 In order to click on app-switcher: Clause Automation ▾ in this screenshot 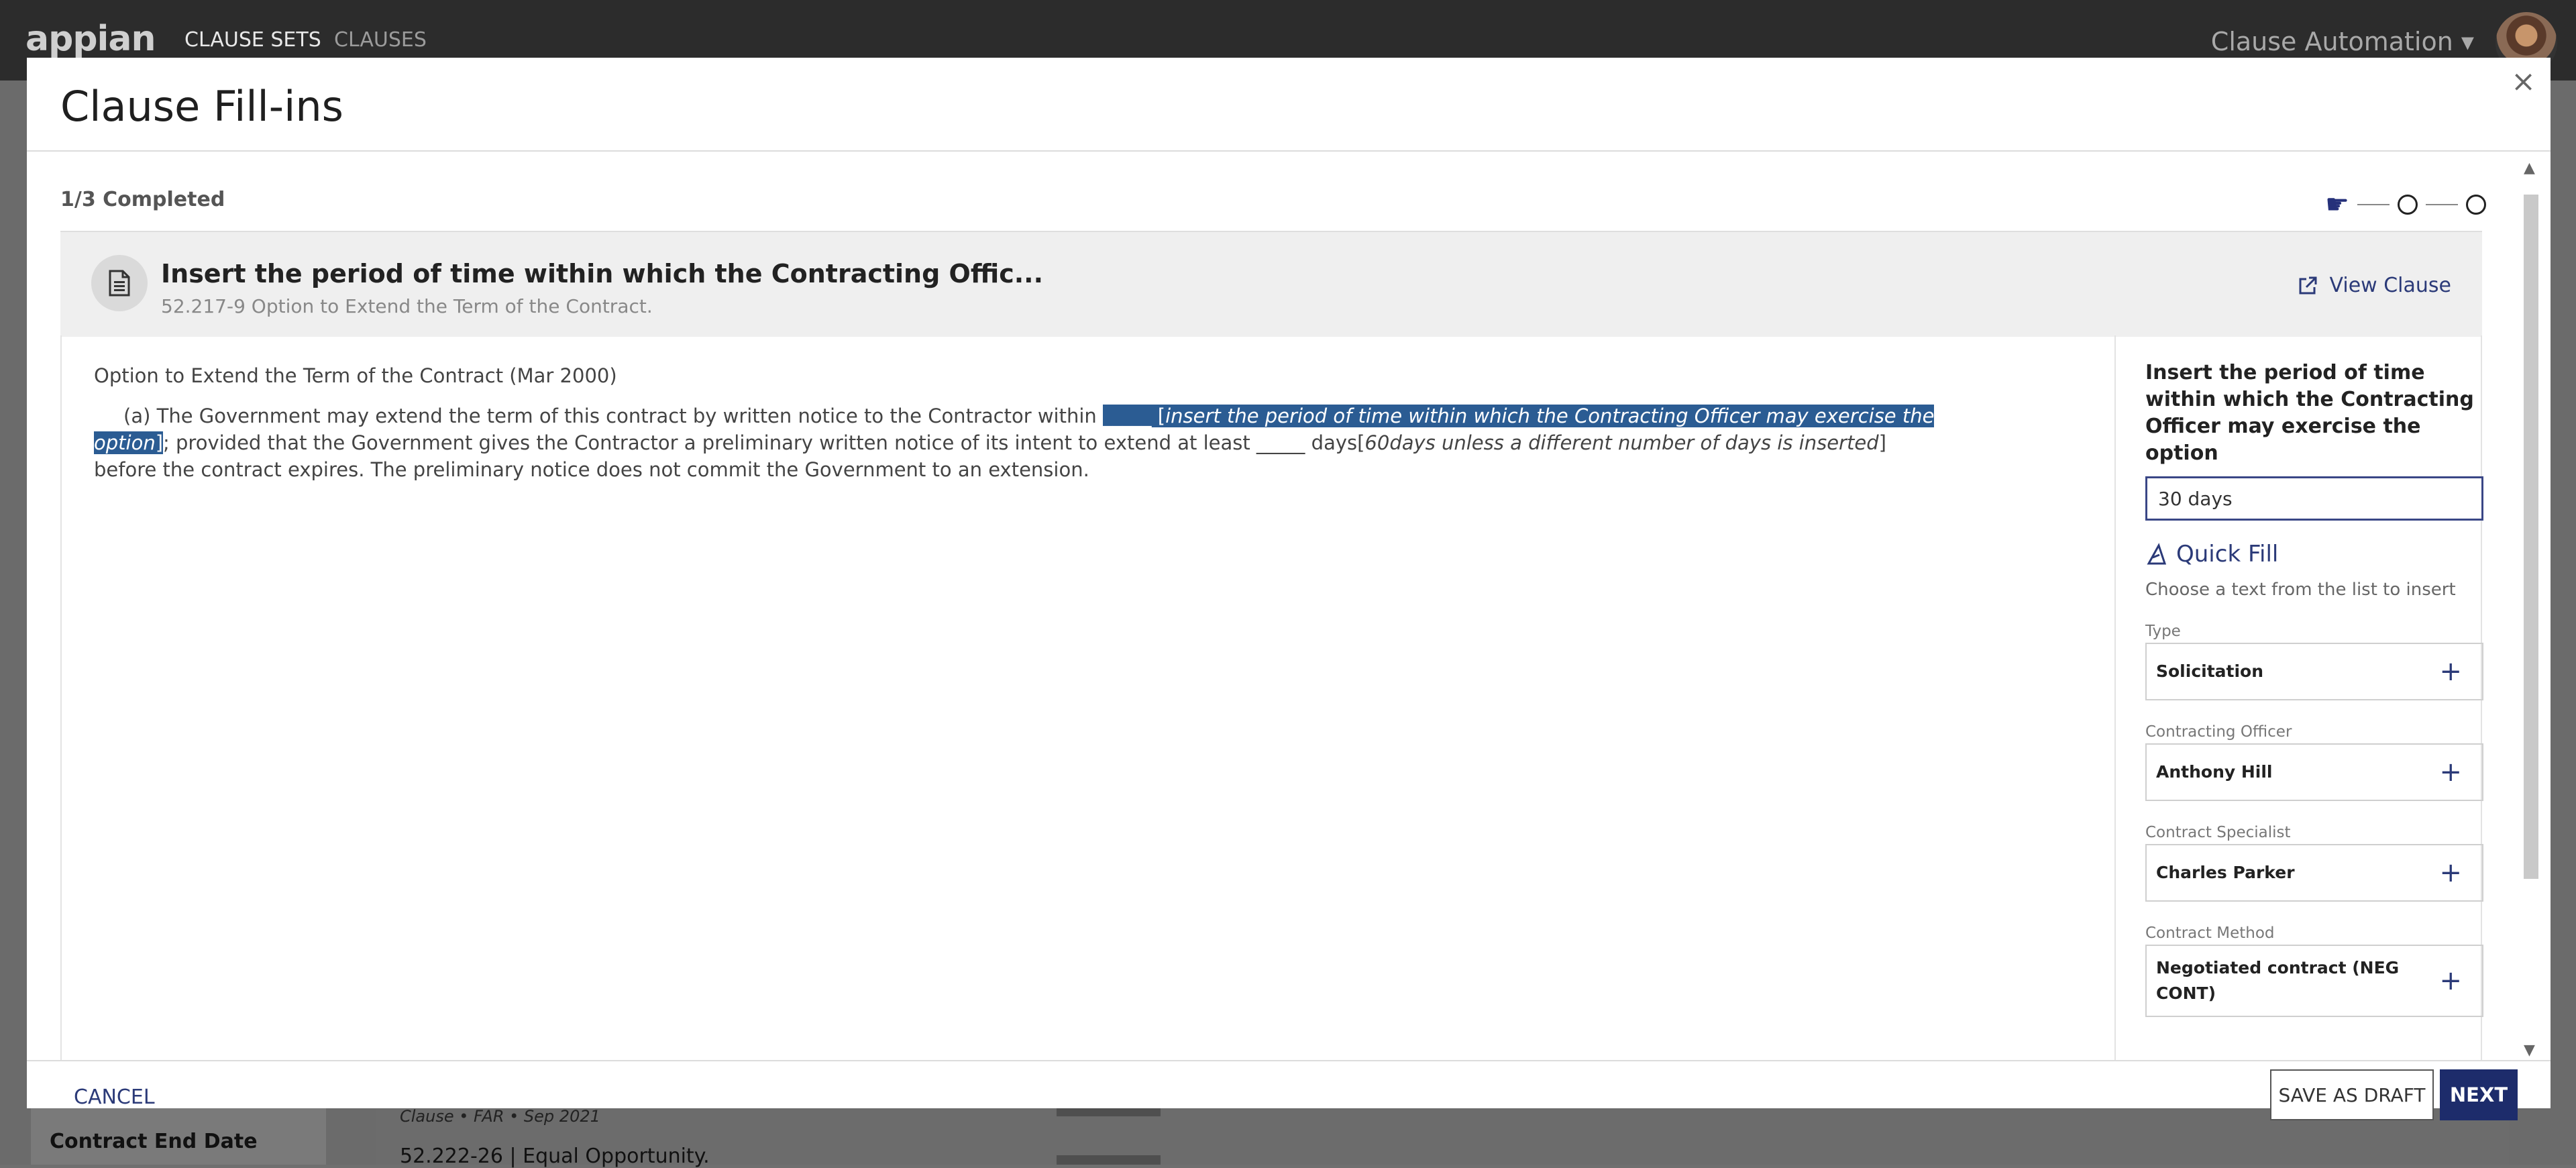, I will do `click(2342, 41)`.